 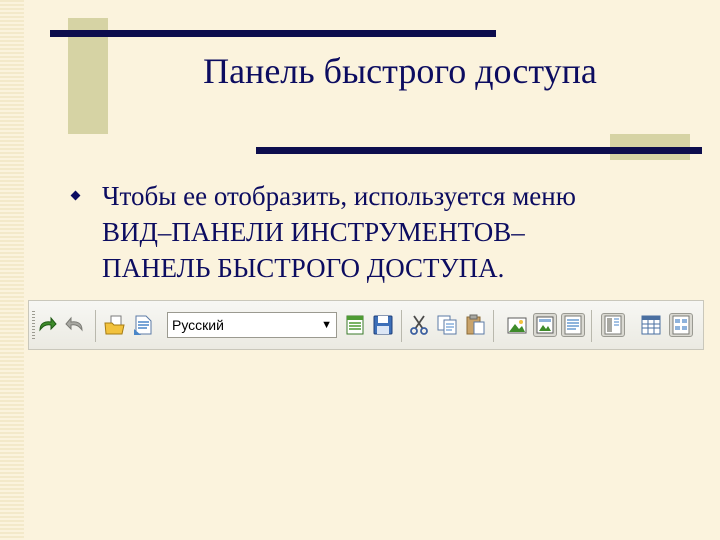 I want to click on bullet-diamond-icon, so click(x=75, y=195).